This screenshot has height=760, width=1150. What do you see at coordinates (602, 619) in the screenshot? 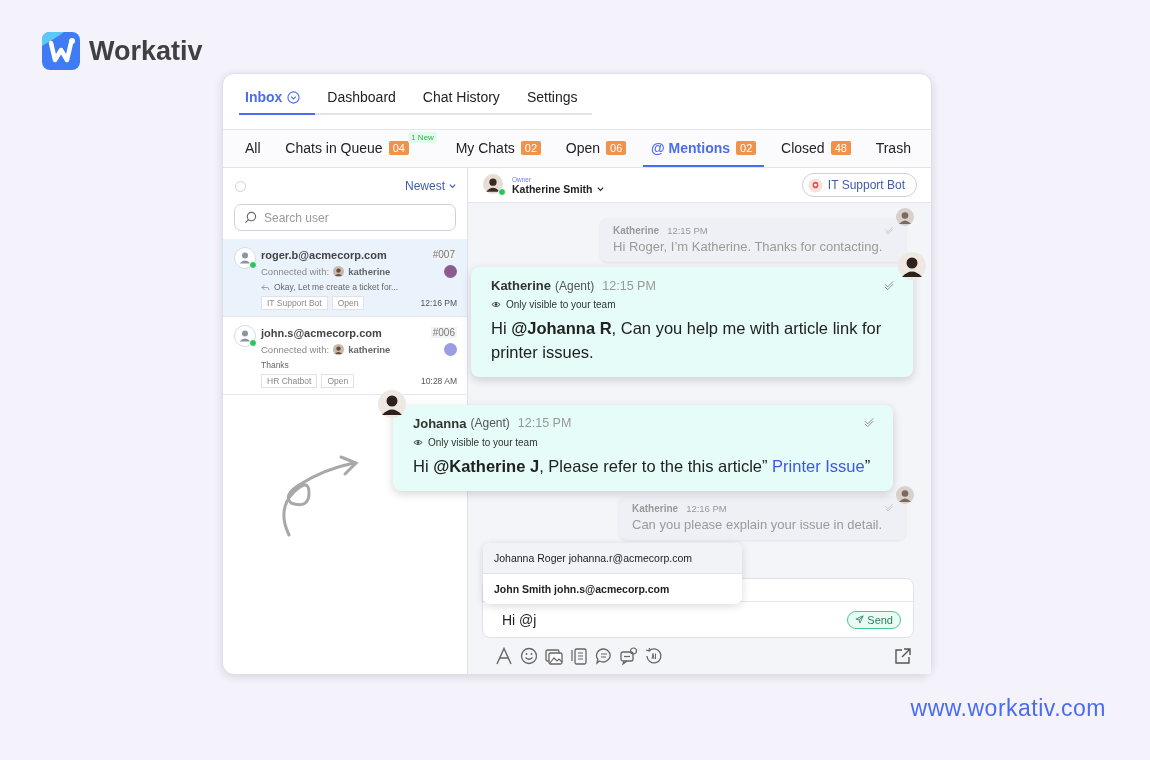
I see `message-input: Hi @j` at bounding box center [602, 619].